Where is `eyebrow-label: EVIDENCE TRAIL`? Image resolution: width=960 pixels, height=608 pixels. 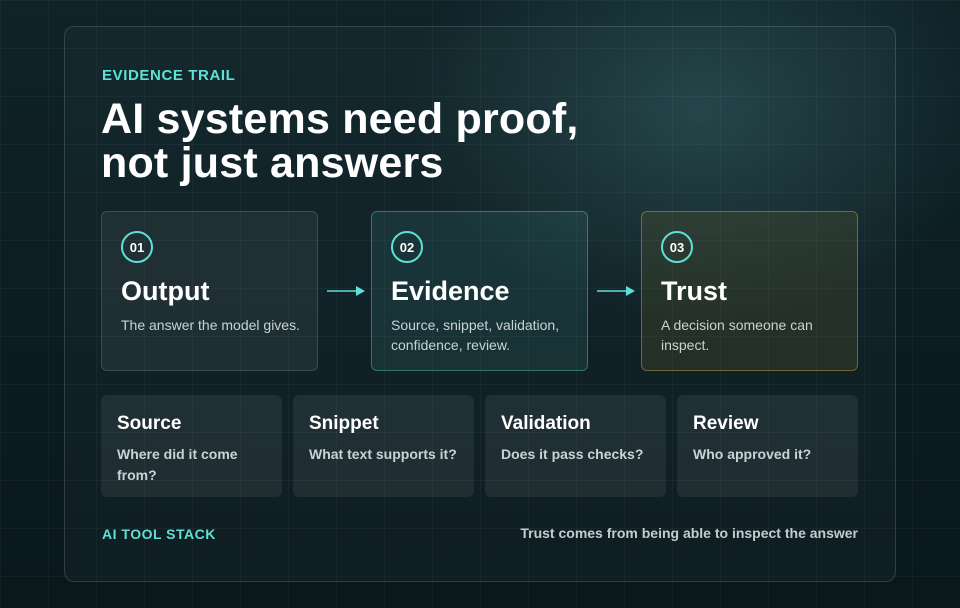 eyebrow-label: EVIDENCE TRAIL is located at coordinates (169, 75).